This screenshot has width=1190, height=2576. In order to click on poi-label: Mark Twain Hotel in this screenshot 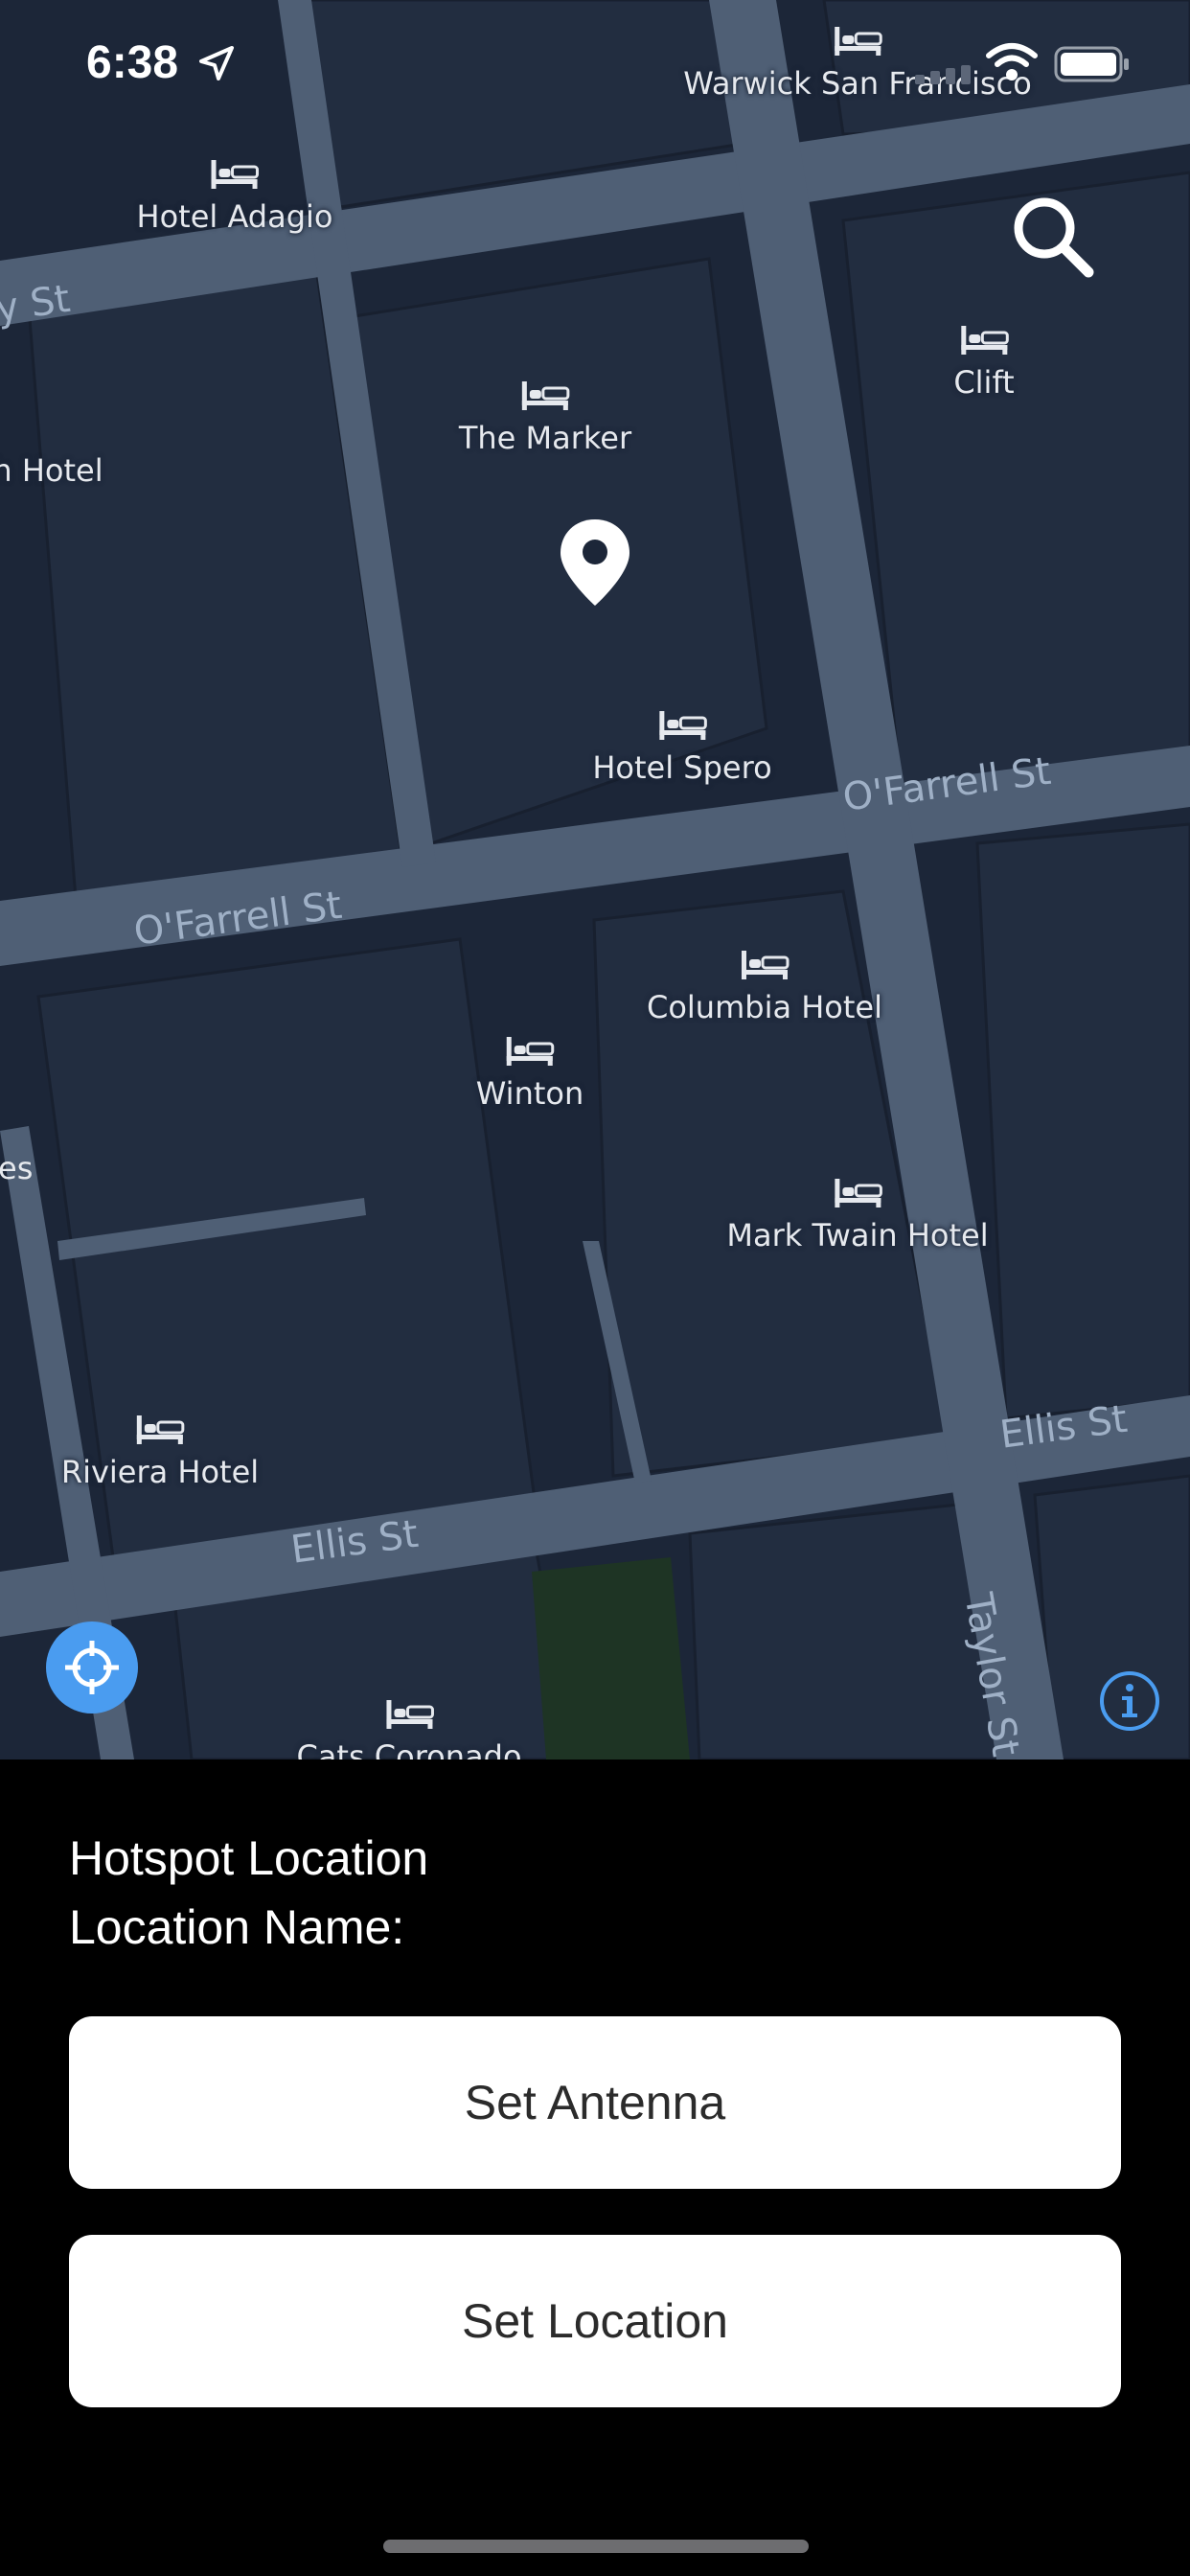, I will do `click(858, 1235)`.